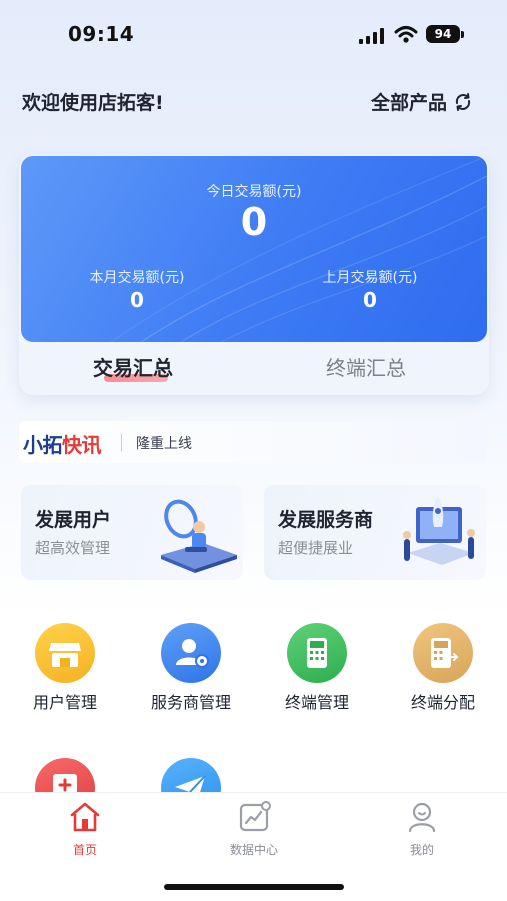 This screenshot has height=901, width=507. I want to click on product-switch-button: 全部产品, so click(422, 101).